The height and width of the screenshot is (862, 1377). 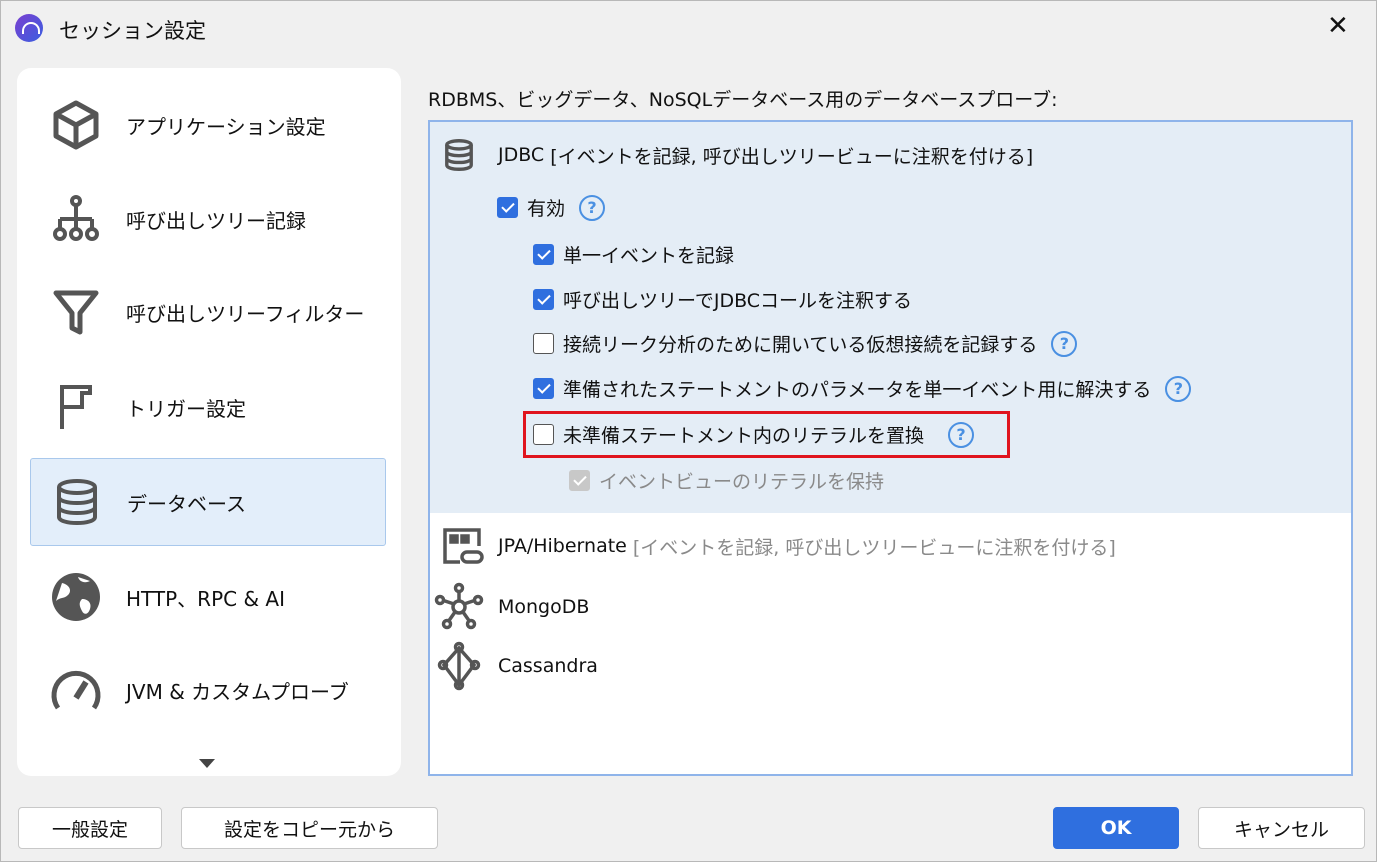 What do you see at coordinates (463, 546) in the screenshot?
I see `jpa-icon` at bounding box center [463, 546].